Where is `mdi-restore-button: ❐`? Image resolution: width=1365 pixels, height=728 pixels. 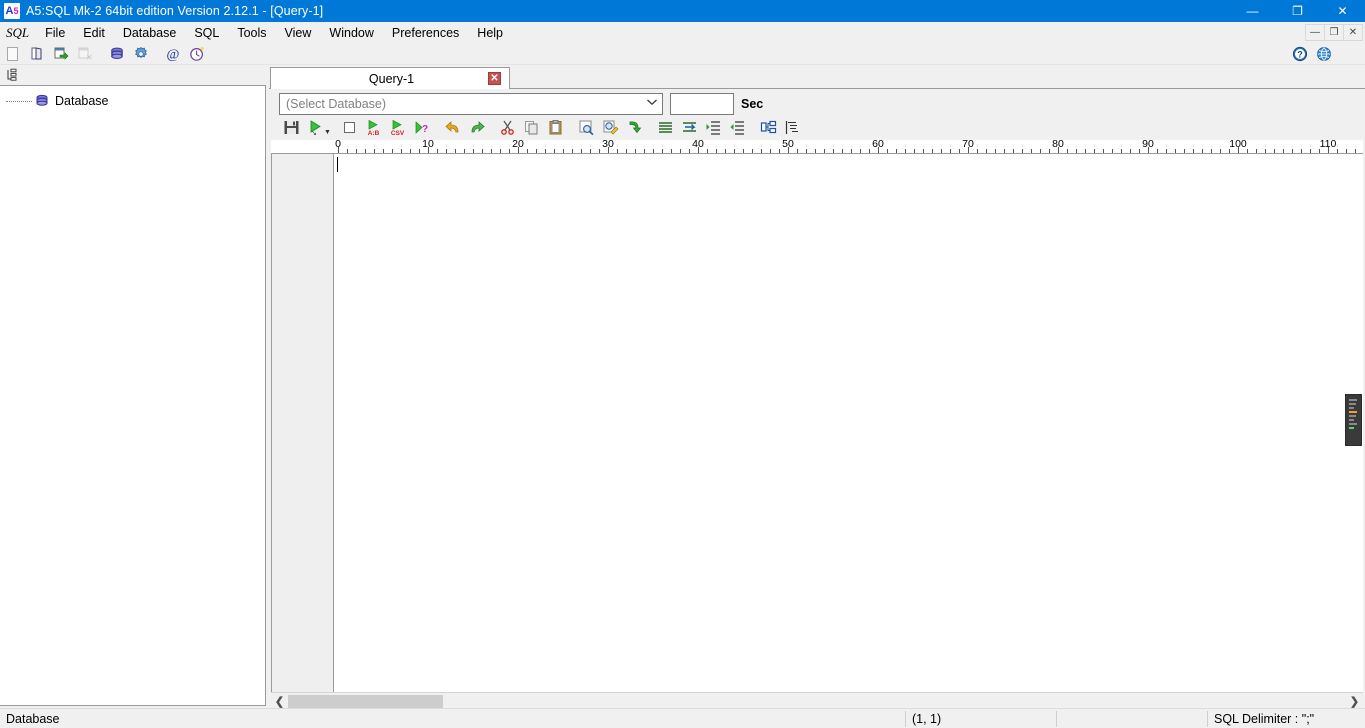 mdi-restore-button: ❐ is located at coordinates (1334, 32).